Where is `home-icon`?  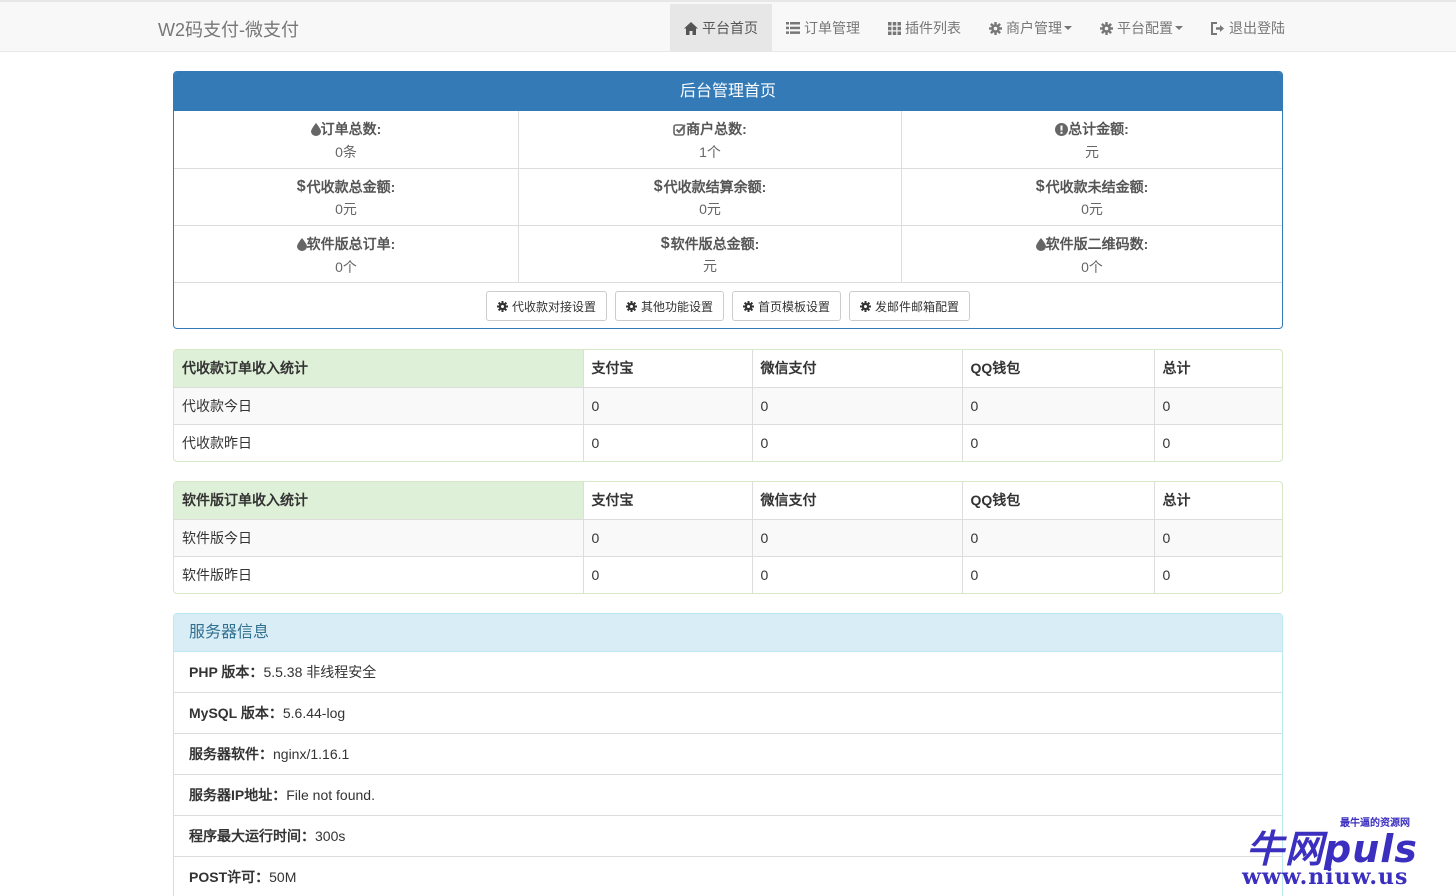 home-icon is located at coordinates (691, 28).